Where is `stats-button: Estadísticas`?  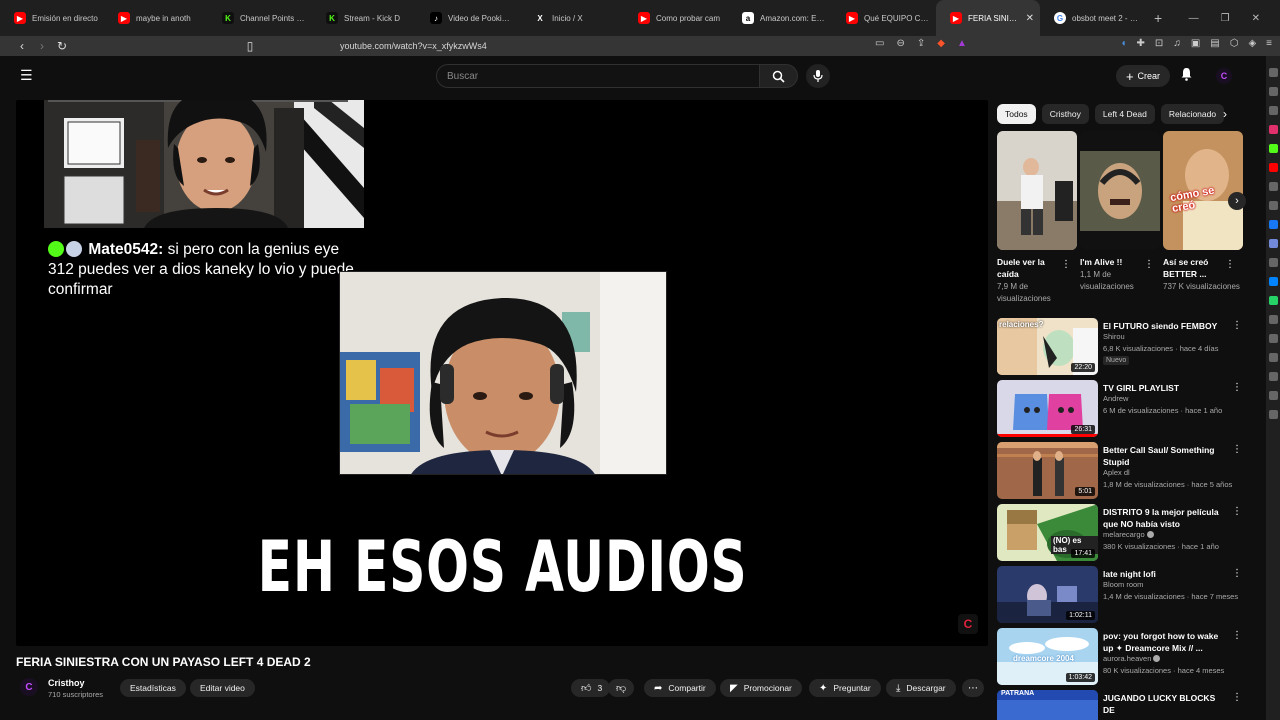
stats-button: Estadísticas is located at coordinates (153, 688).